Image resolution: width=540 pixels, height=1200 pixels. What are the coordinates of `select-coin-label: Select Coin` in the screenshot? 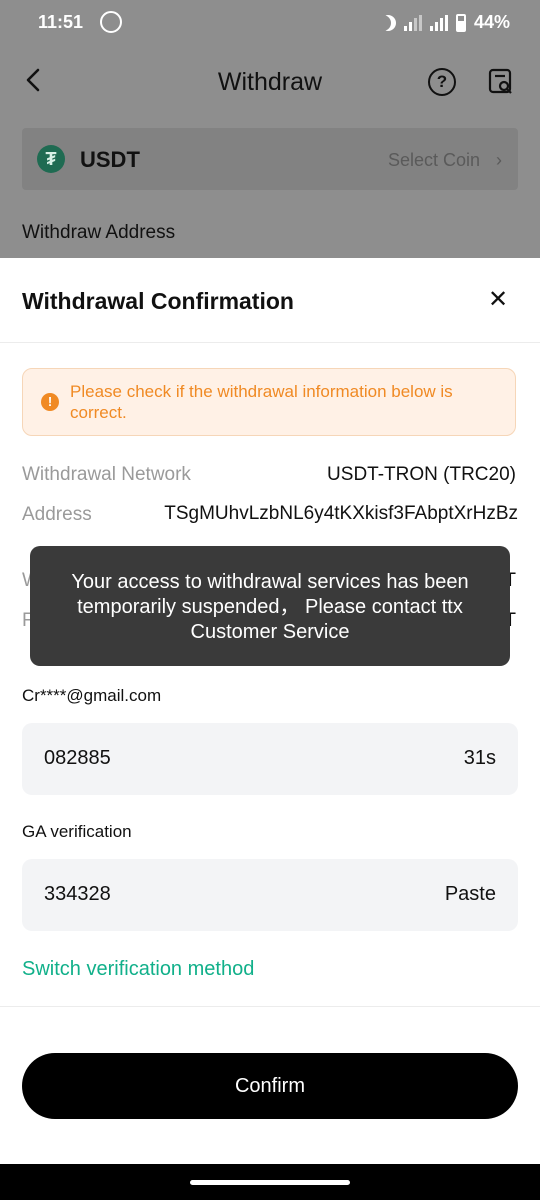 It's located at (433, 160).